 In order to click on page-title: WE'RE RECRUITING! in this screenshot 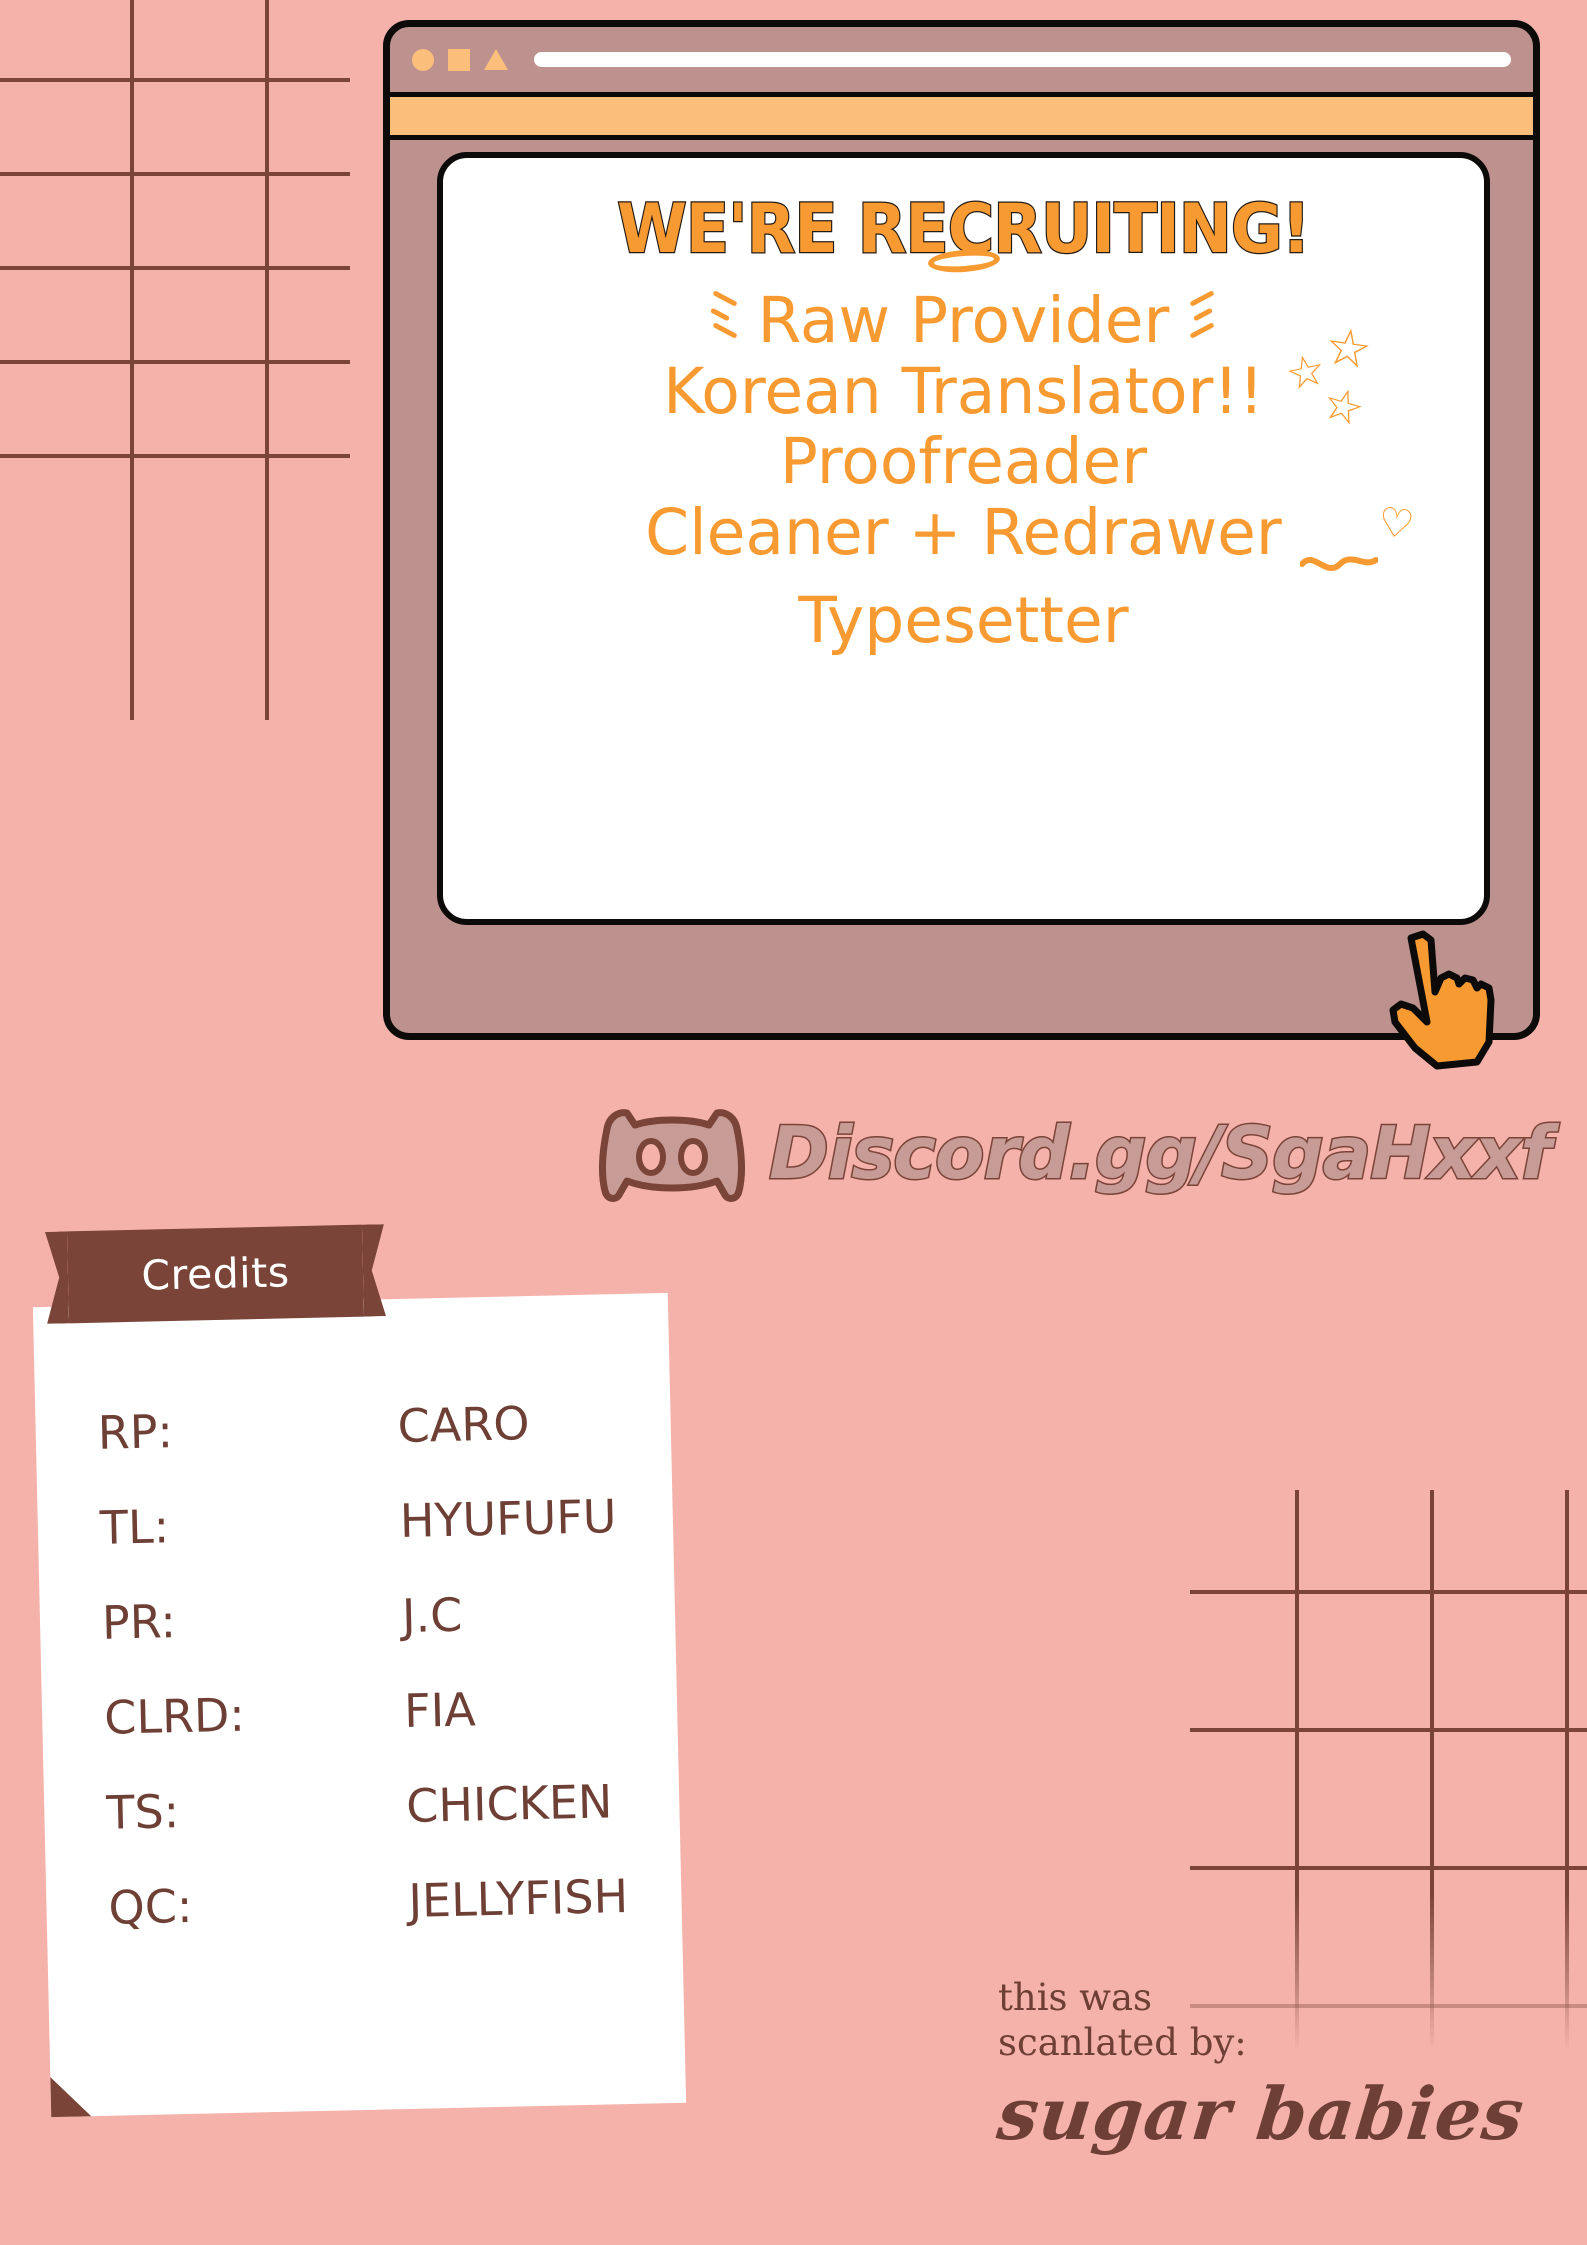, I will do `click(964, 229)`.